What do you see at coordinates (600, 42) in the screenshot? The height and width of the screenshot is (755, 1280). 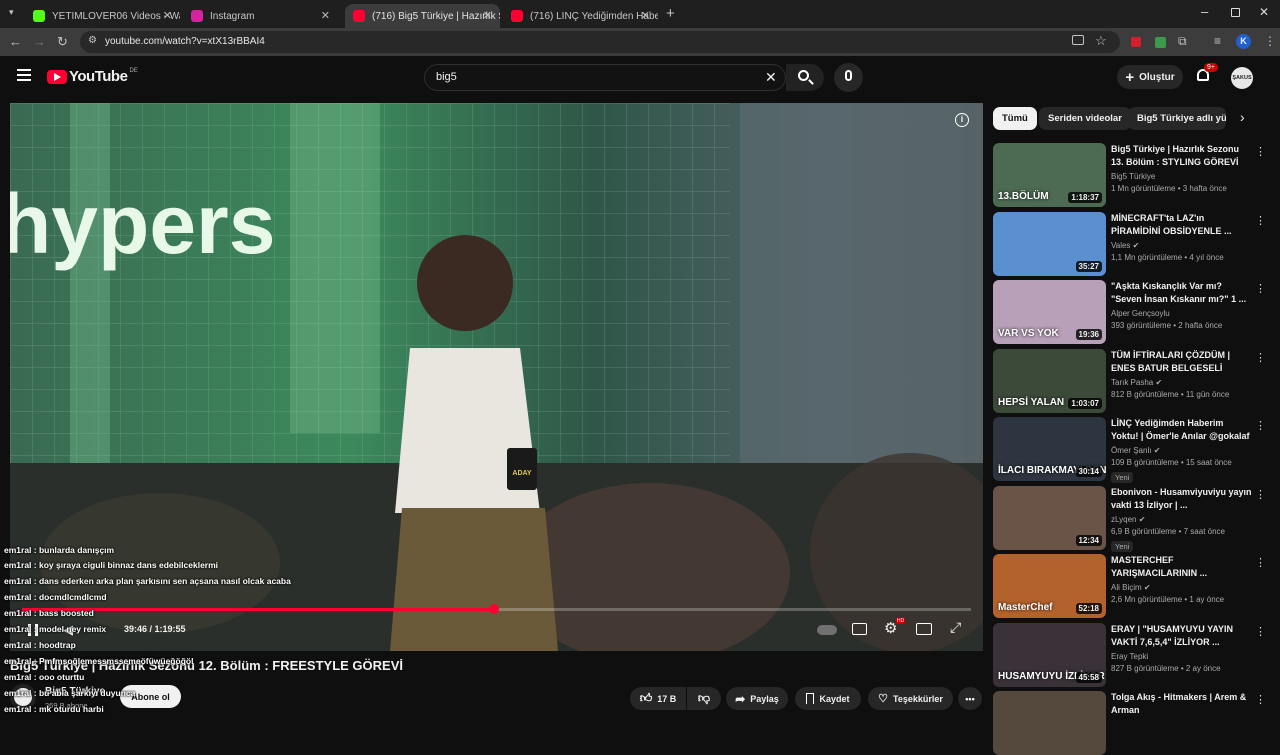 I see `address-bar: ⚙ youtube.com/watch?v=xtX13rBBAI4 ☆` at bounding box center [600, 42].